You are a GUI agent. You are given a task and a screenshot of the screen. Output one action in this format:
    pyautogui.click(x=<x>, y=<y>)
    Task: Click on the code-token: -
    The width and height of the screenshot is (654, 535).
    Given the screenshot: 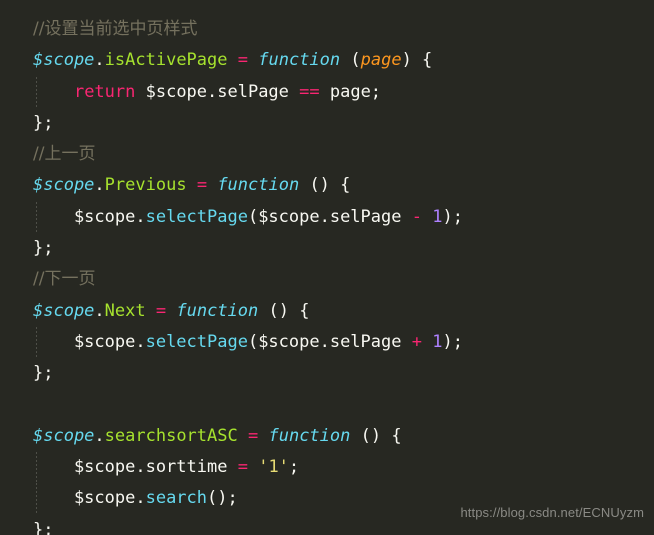 What is the action you would take?
    pyautogui.click(x=416, y=216)
    